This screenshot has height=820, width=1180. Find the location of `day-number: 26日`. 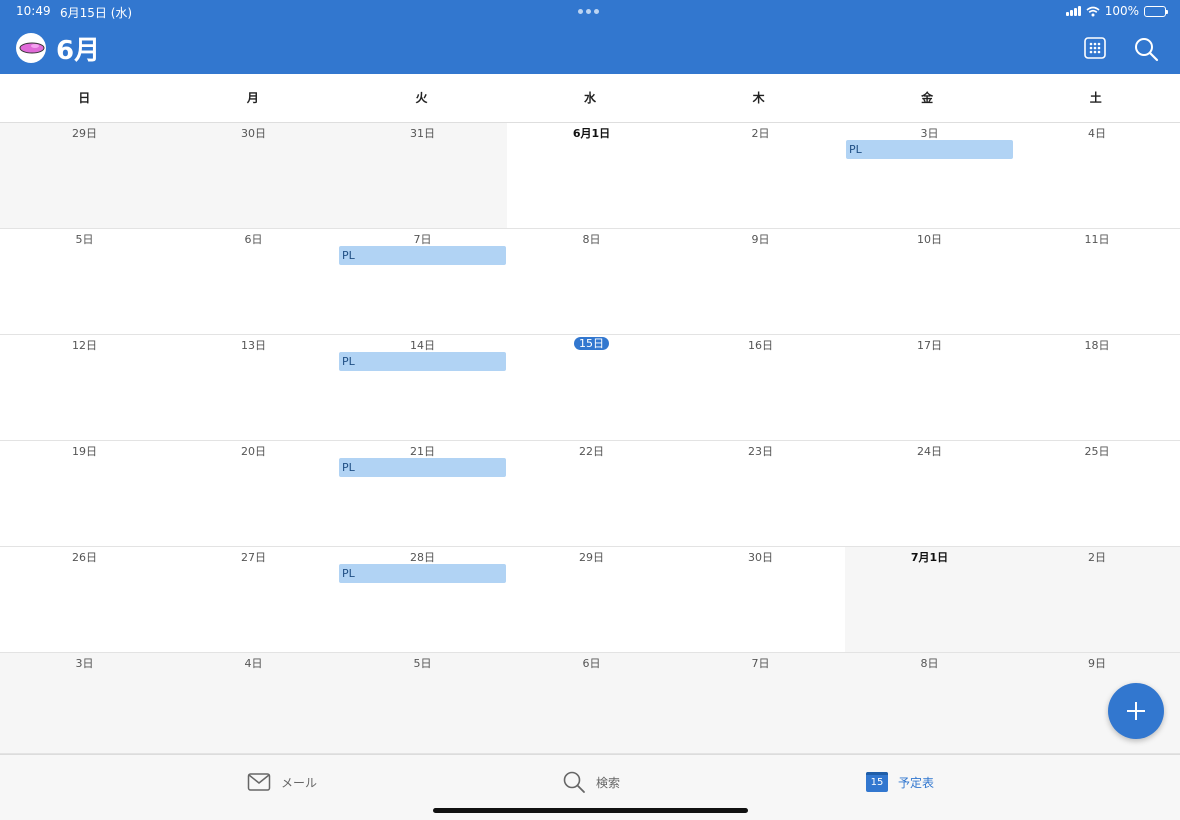

day-number: 26日 is located at coordinates (84, 557).